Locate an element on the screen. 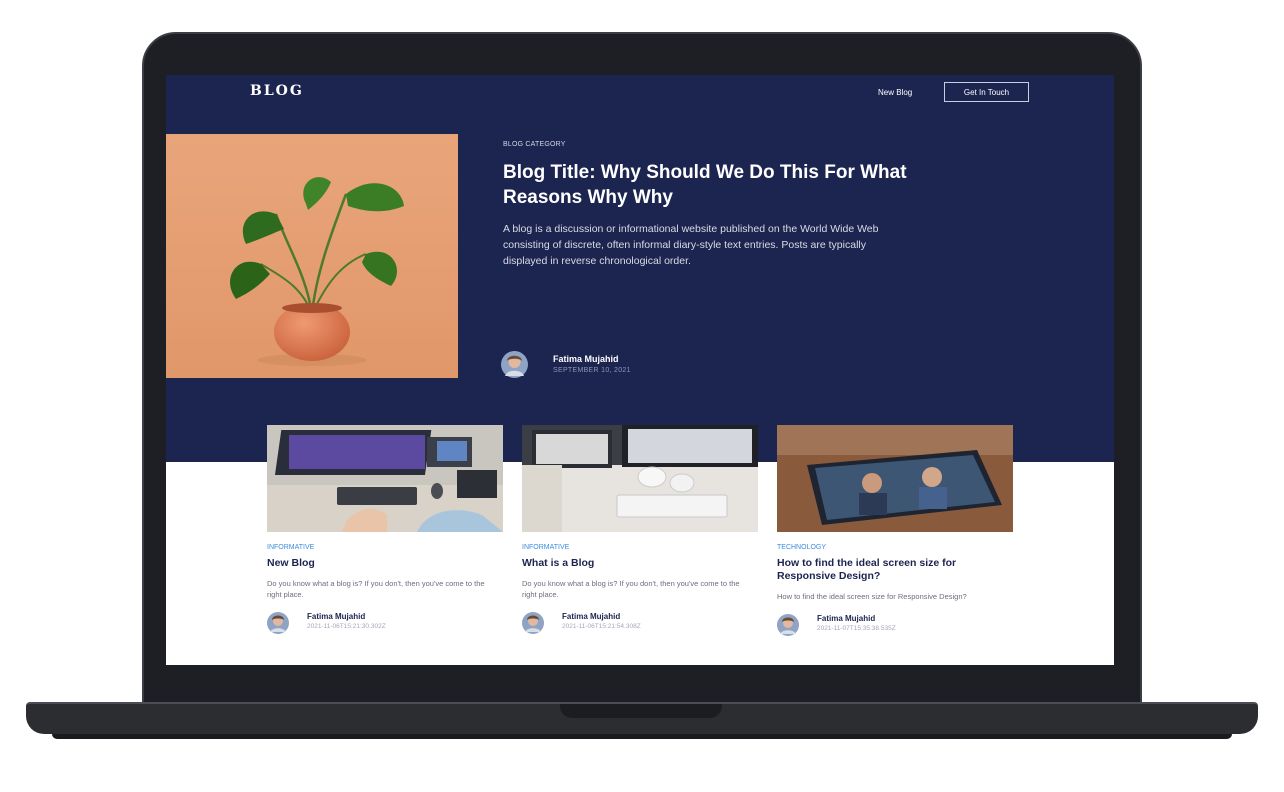 The width and height of the screenshot is (1284, 792). hero-category: BLOG CATEGORY is located at coordinates (534, 144).